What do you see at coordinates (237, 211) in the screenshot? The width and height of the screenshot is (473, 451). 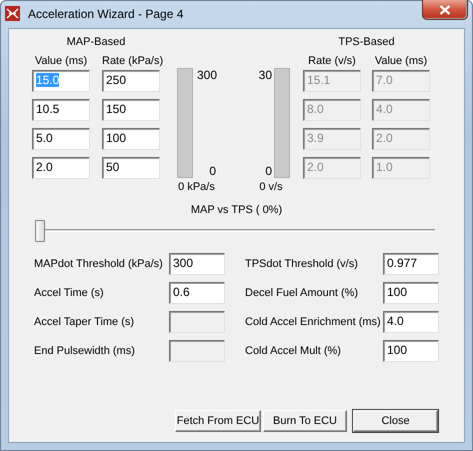 I see `slider-label: MAP vs TPS ( 0%)` at bounding box center [237, 211].